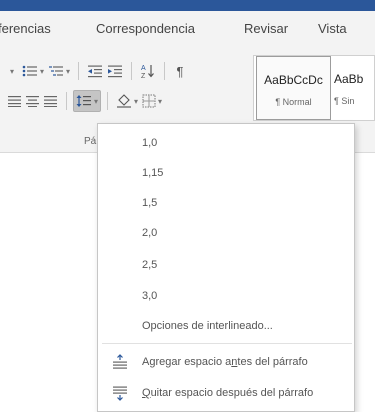  I want to click on increase-indent-icon, so click(115, 71).